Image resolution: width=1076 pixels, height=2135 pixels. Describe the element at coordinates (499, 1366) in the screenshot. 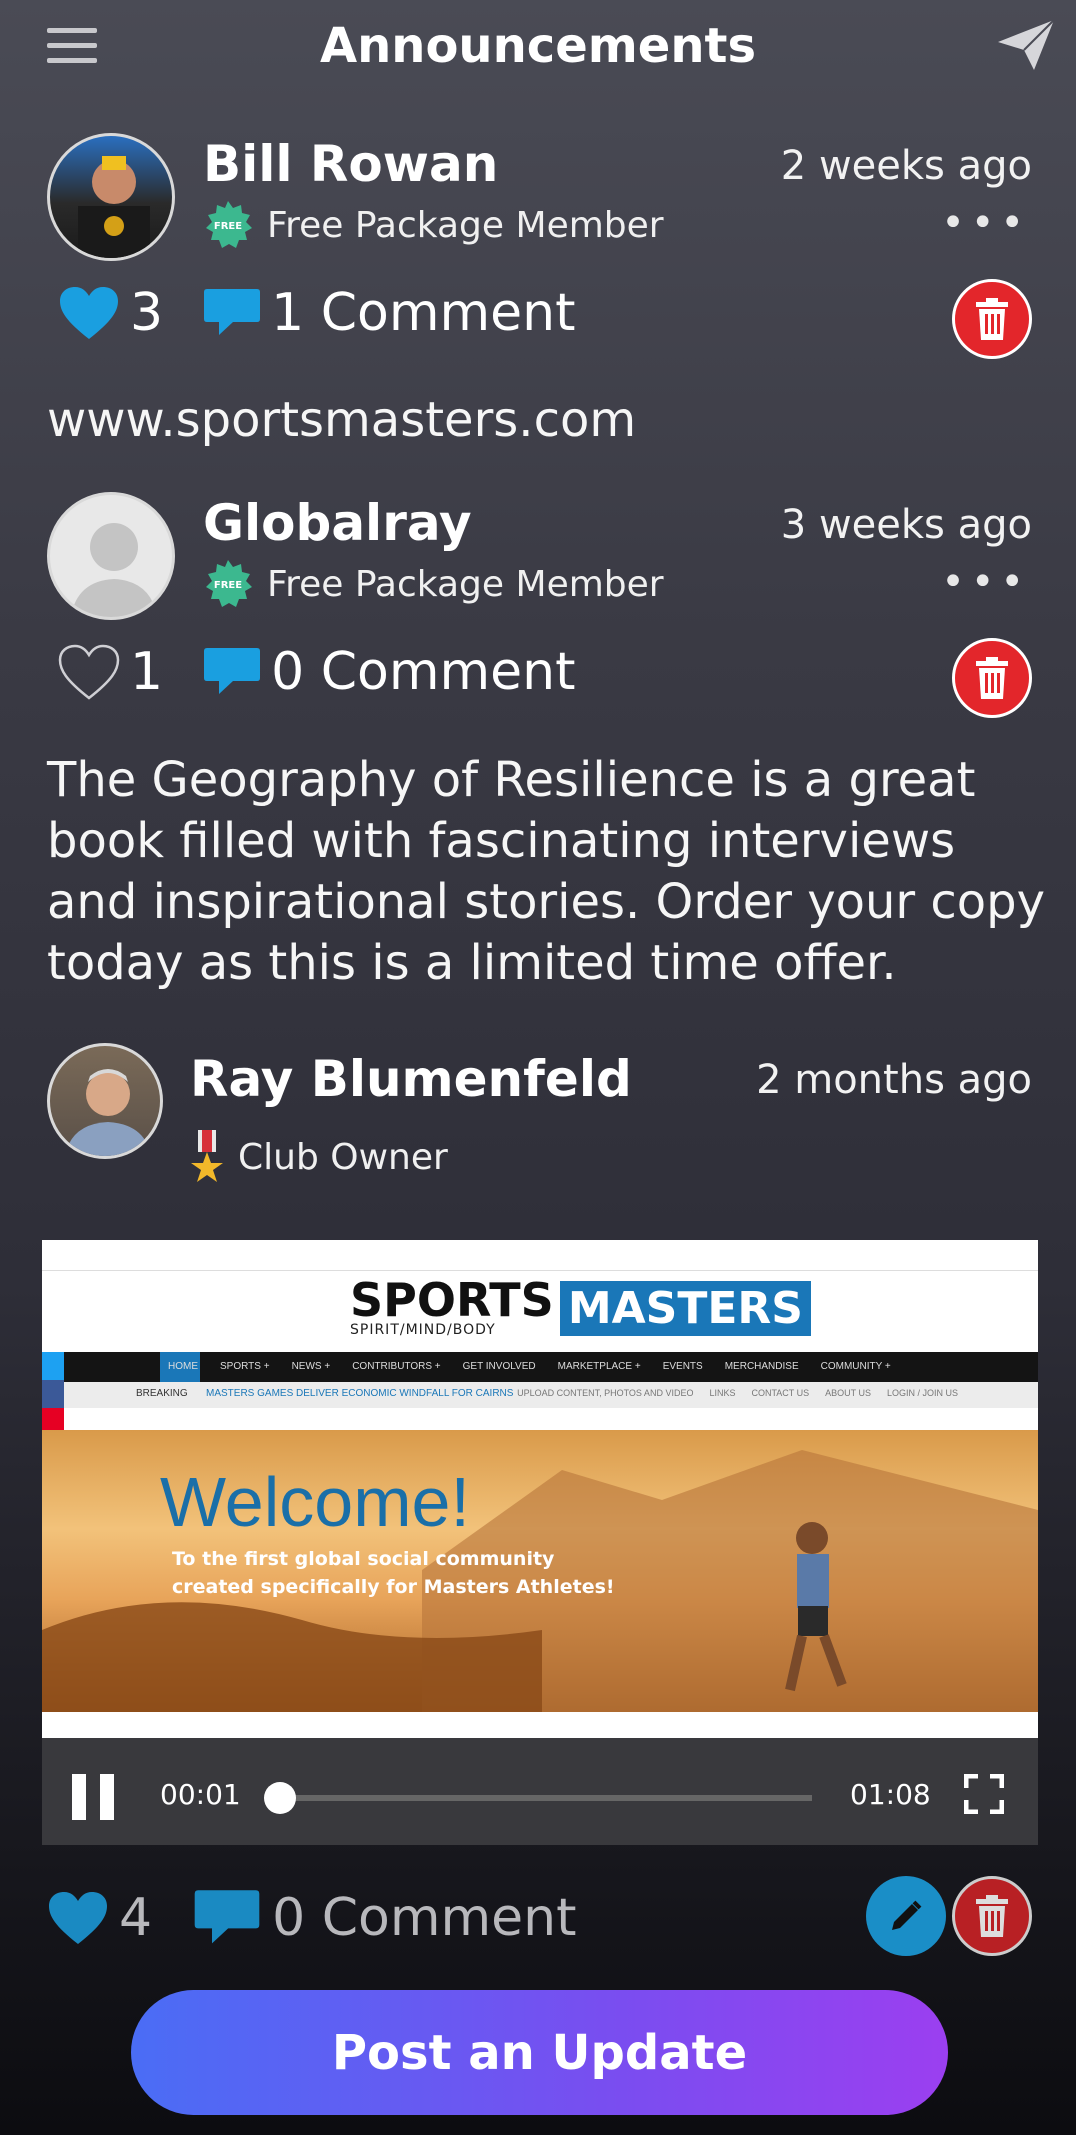

I see `site-nav-item: GET INVOLVED` at that location.